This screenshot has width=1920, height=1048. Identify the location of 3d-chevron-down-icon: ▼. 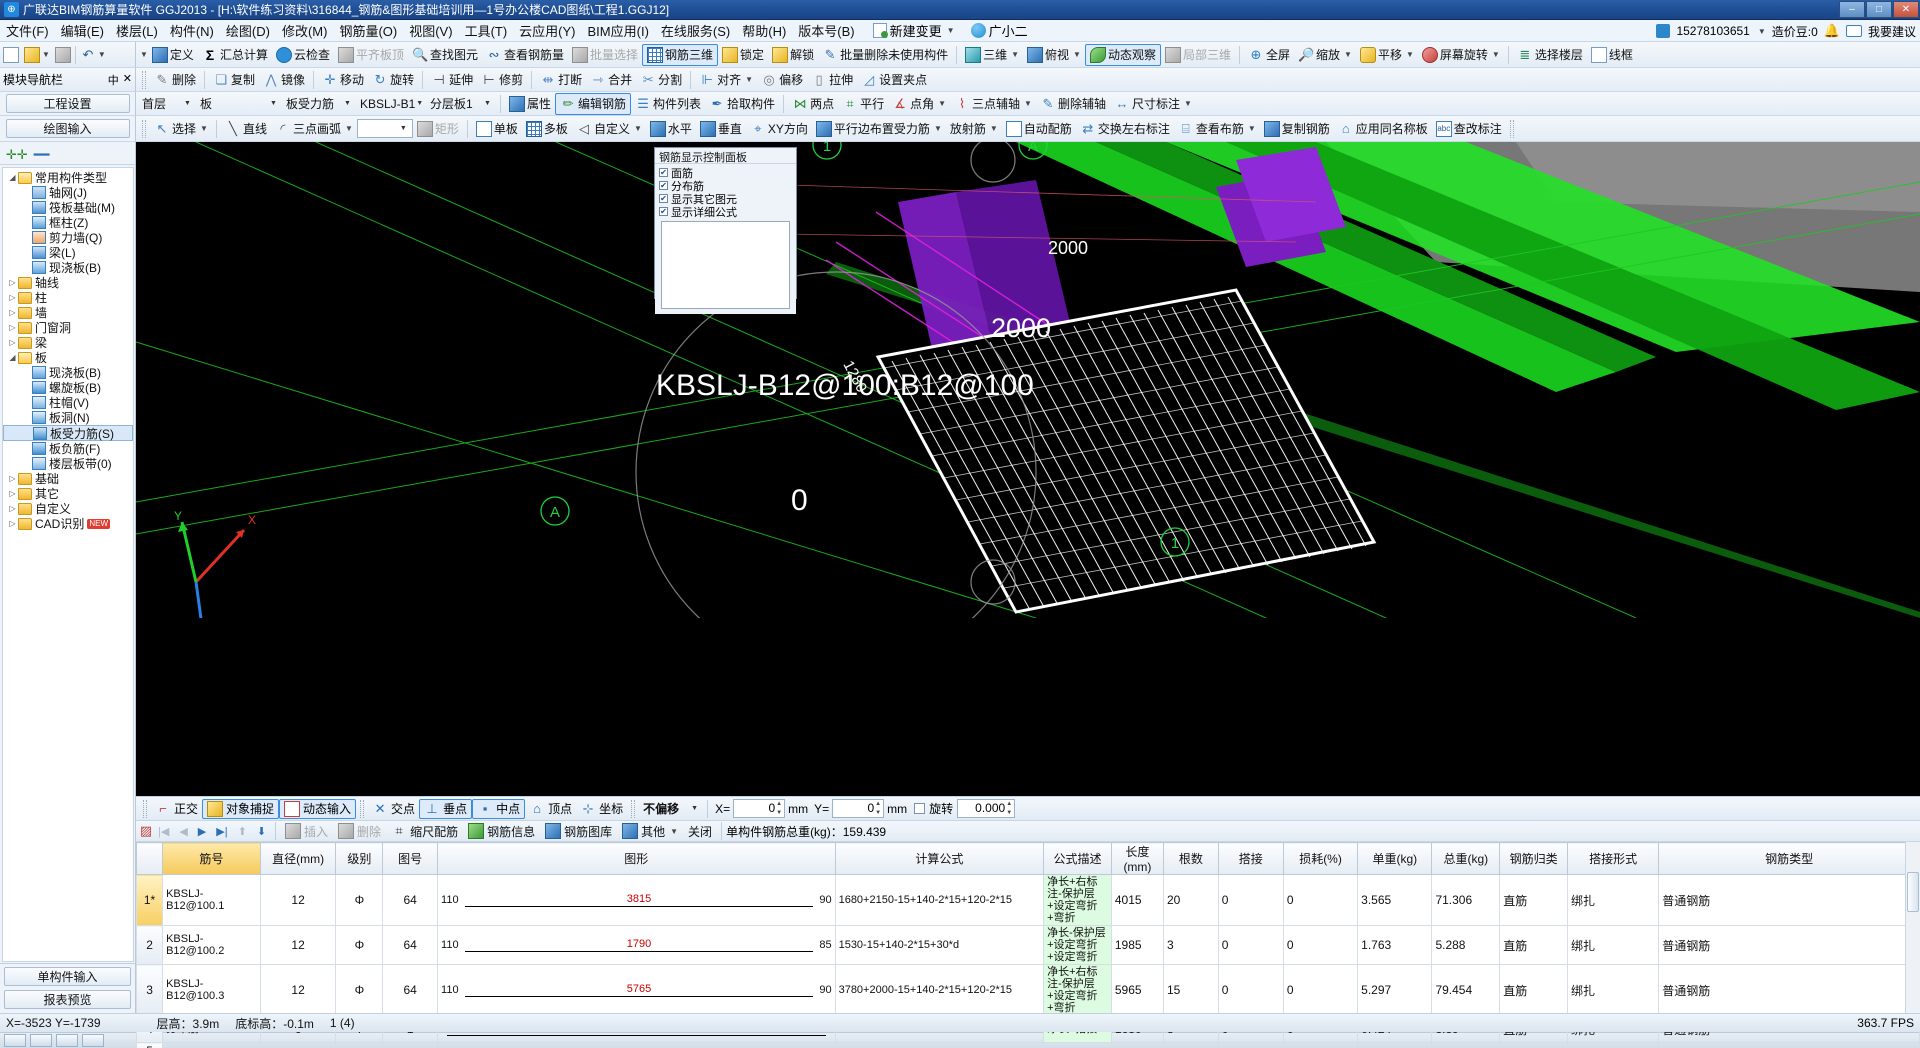
(1015, 54).